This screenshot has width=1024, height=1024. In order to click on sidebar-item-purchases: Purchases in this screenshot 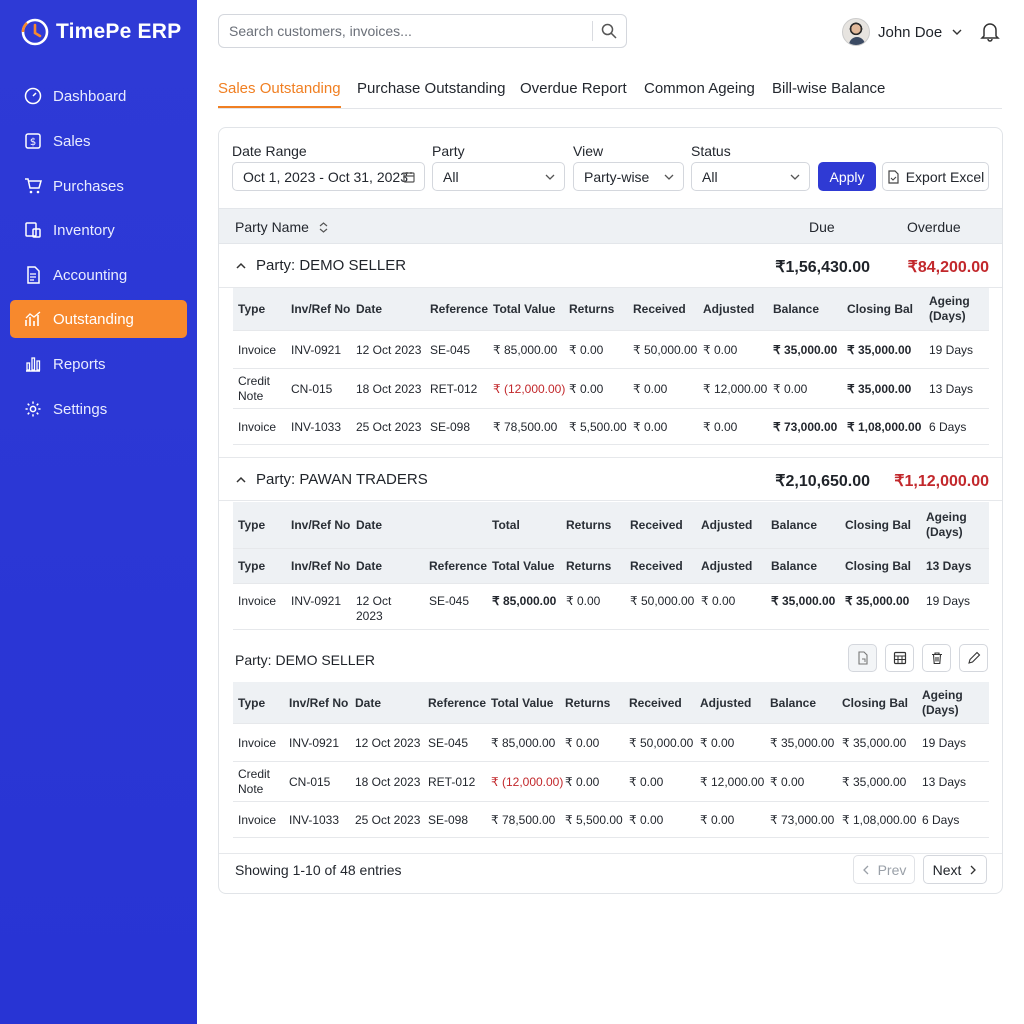, I will do `click(98, 186)`.